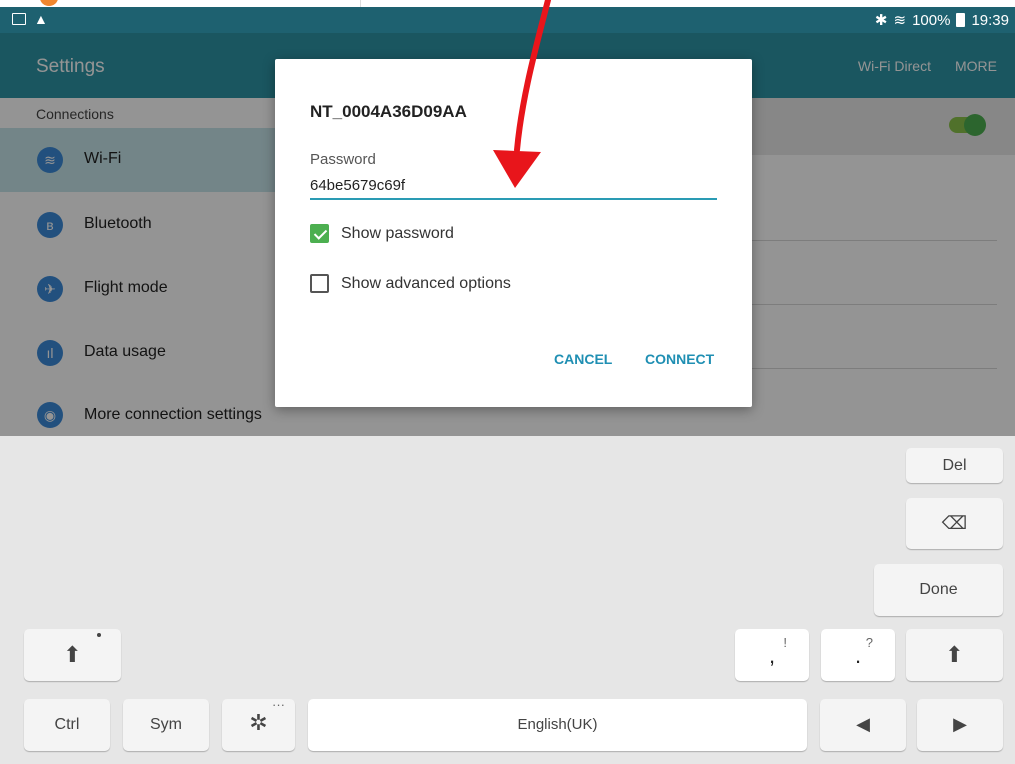 This screenshot has width=1015, height=764. I want to click on advanced-options-checkbox, so click(319, 283).